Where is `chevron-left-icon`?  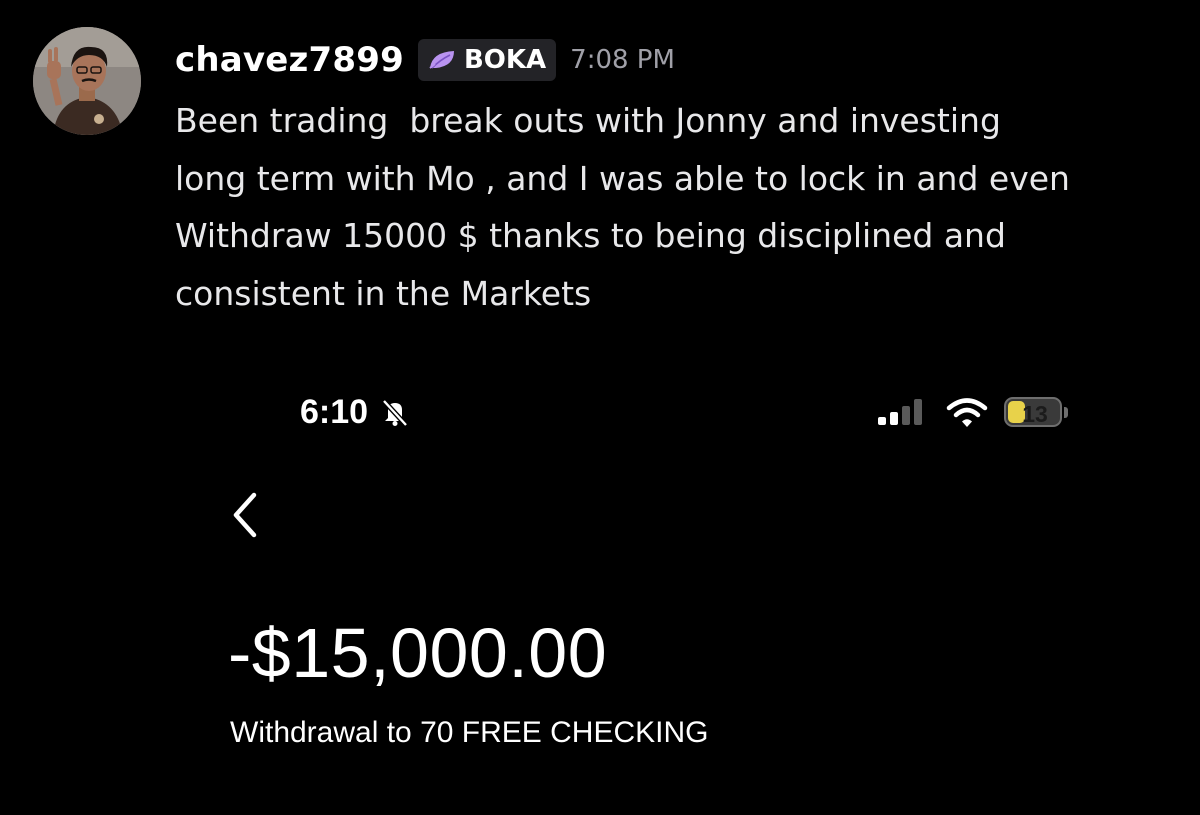
chevron-left-icon is located at coordinates (246, 515).